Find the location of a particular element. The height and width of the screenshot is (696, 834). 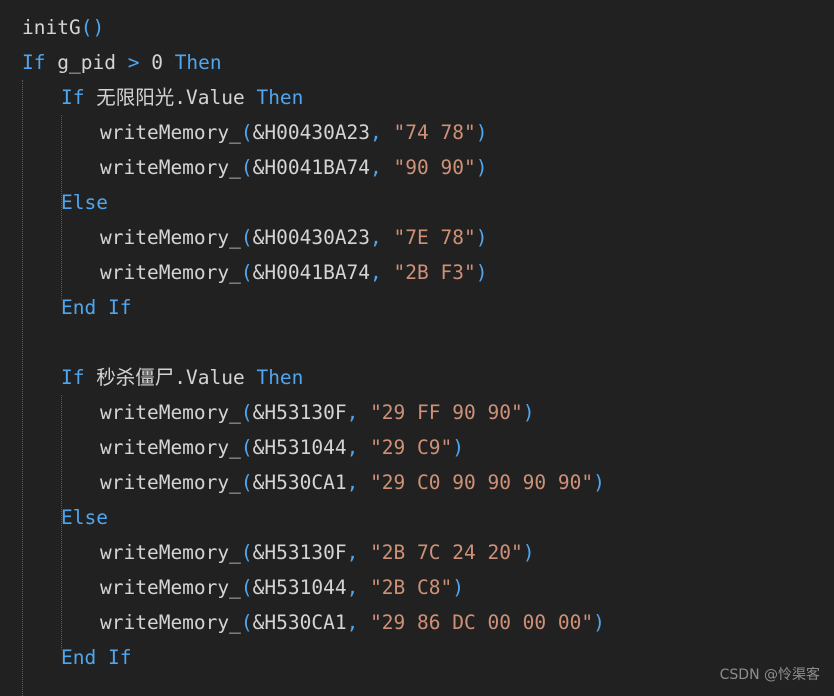

code-line: writeMemory_(&H531044, "2B C8") is located at coordinates (417, 587).